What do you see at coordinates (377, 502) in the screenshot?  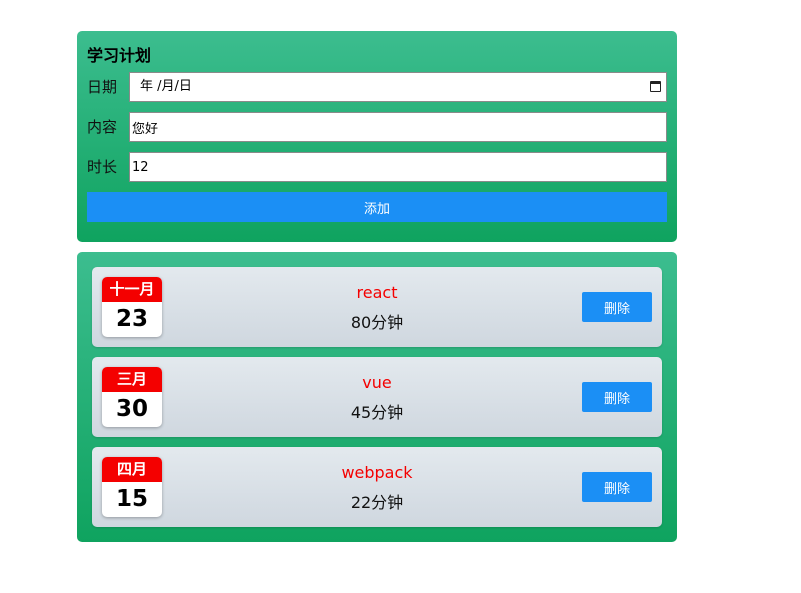 I see `item-duration: 22分钟` at bounding box center [377, 502].